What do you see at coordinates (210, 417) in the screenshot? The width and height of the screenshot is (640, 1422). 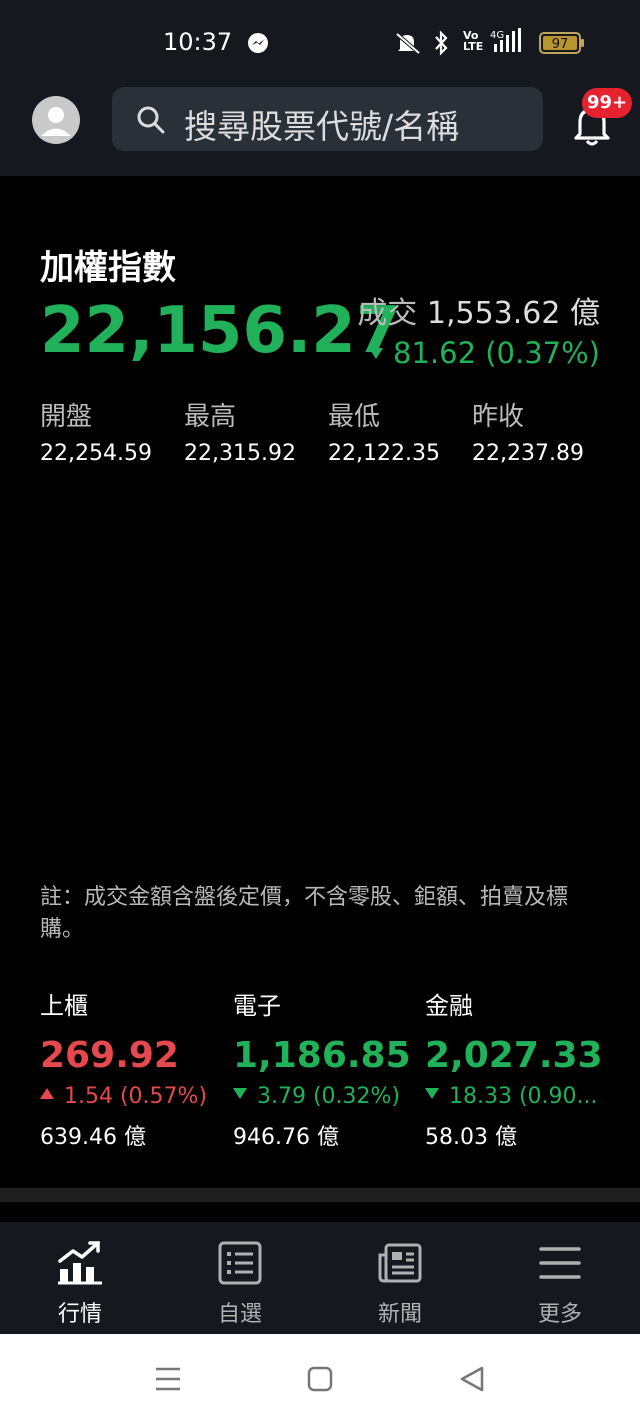 I see `stat-label: 最高` at bounding box center [210, 417].